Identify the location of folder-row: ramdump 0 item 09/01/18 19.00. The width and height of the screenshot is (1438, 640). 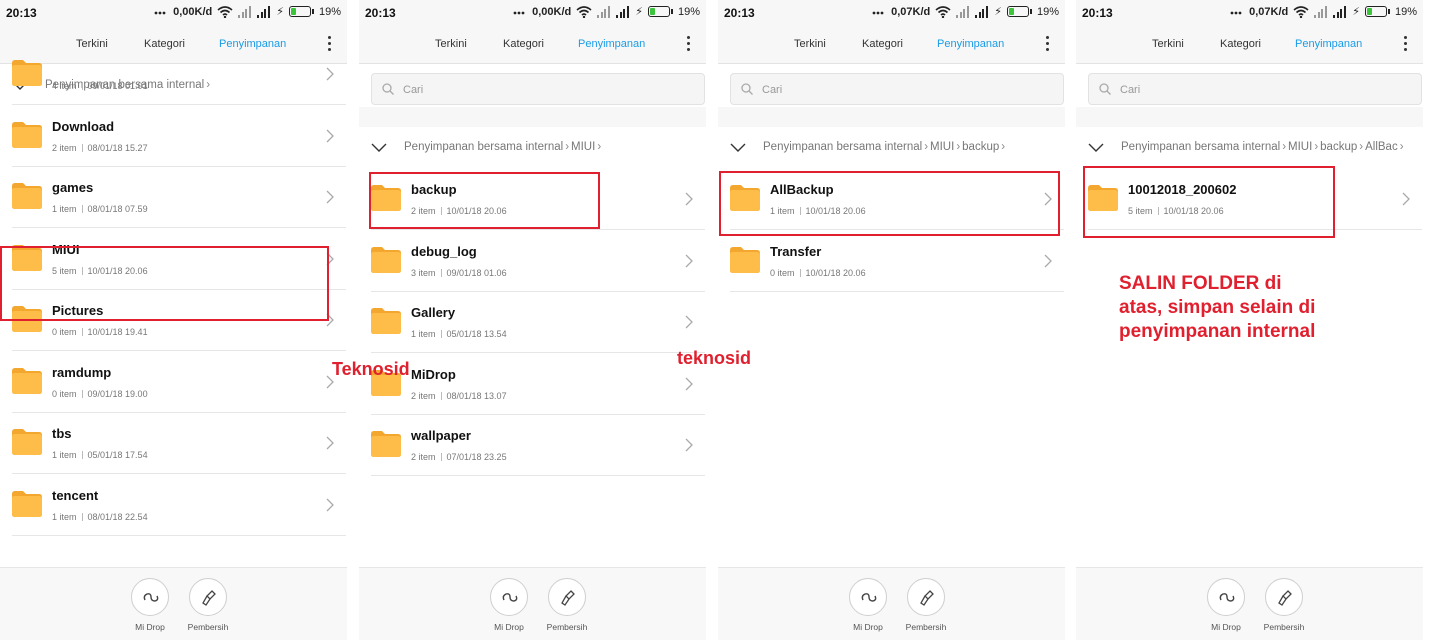
(179, 382).